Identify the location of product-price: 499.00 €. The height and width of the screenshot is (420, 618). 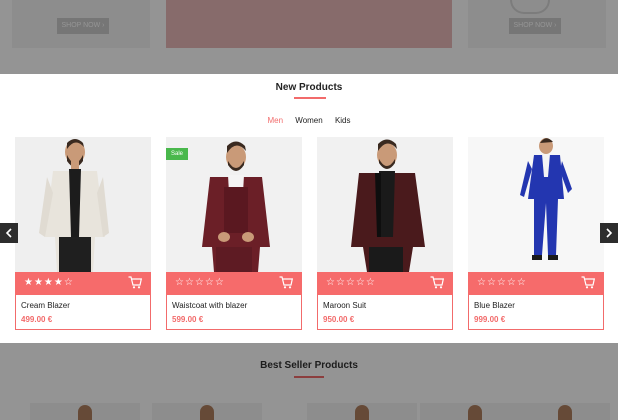
(37, 319).